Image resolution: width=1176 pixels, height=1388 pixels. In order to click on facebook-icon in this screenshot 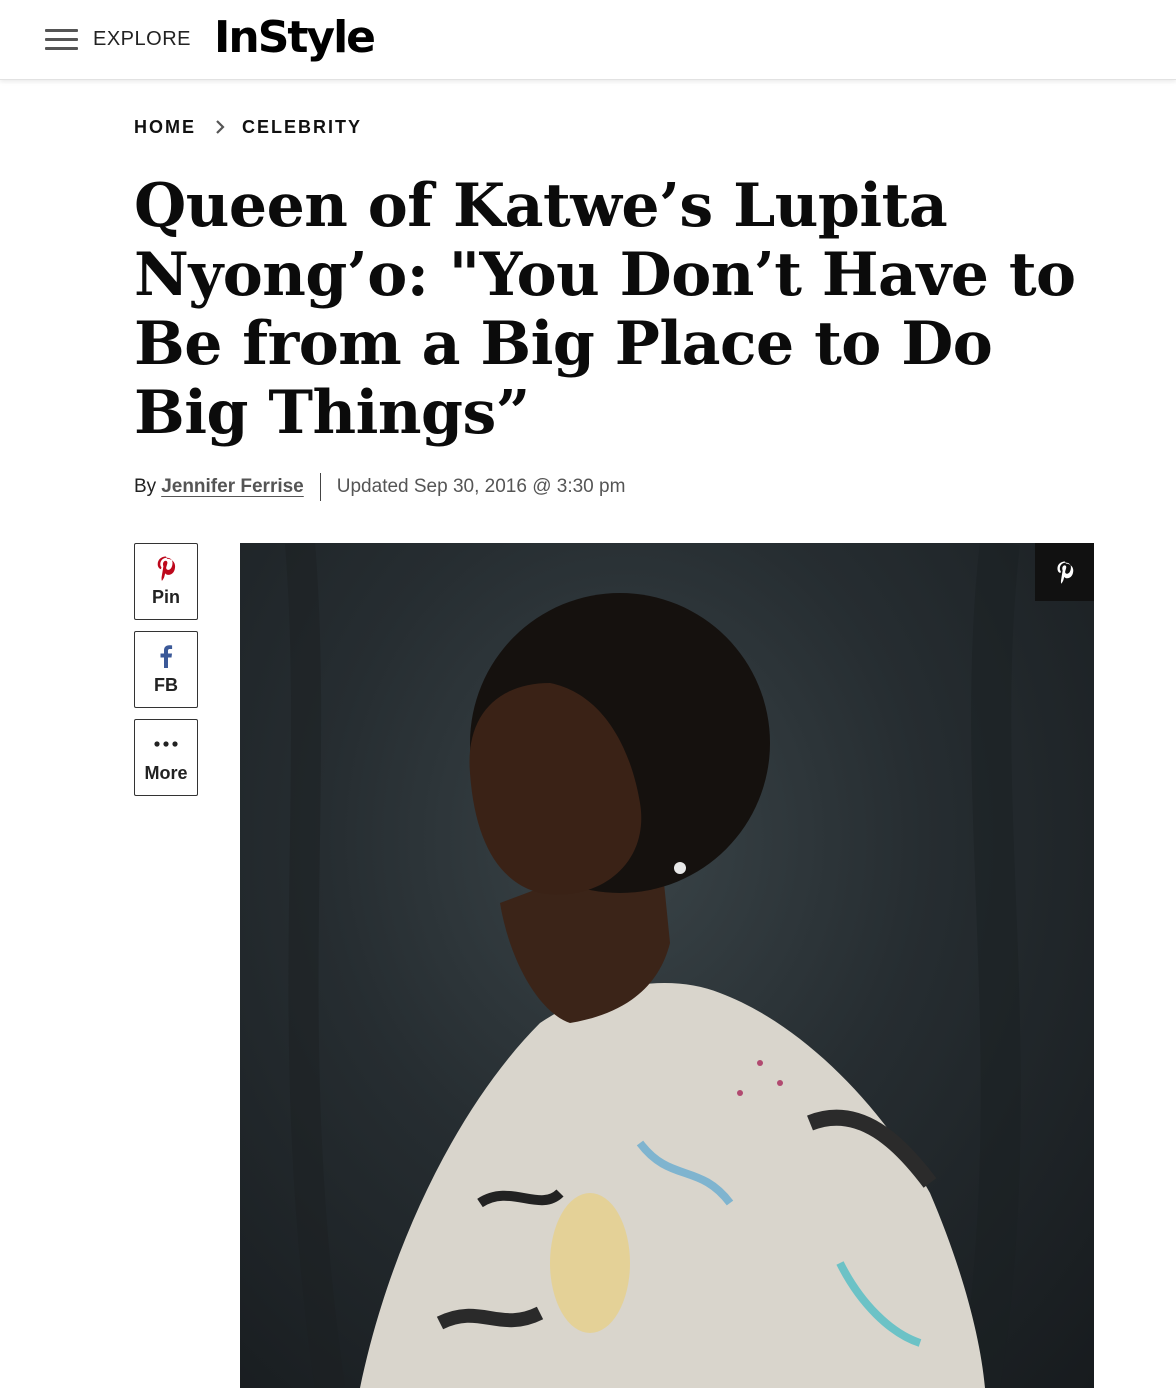, I will do `click(166, 656)`.